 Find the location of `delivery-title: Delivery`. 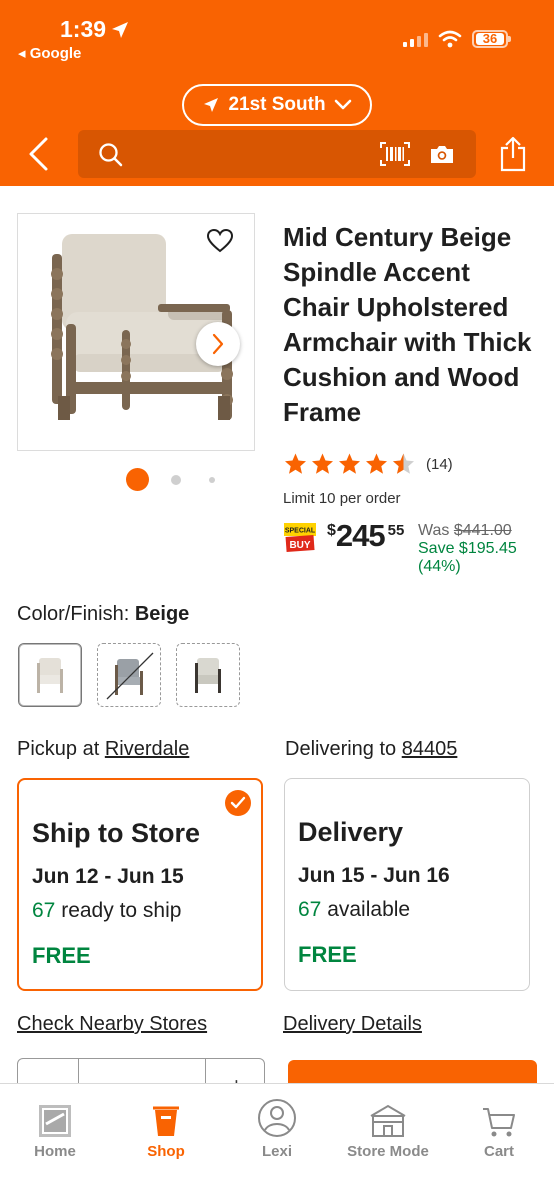

delivery-title: Delivery is located at coordinates (351, 832).